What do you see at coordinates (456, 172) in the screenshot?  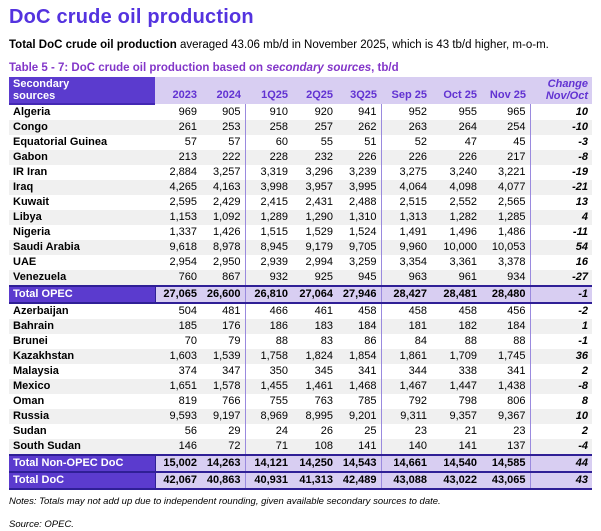 I see `cell-oct-25: 3,240` at bounding box center [456, 172].